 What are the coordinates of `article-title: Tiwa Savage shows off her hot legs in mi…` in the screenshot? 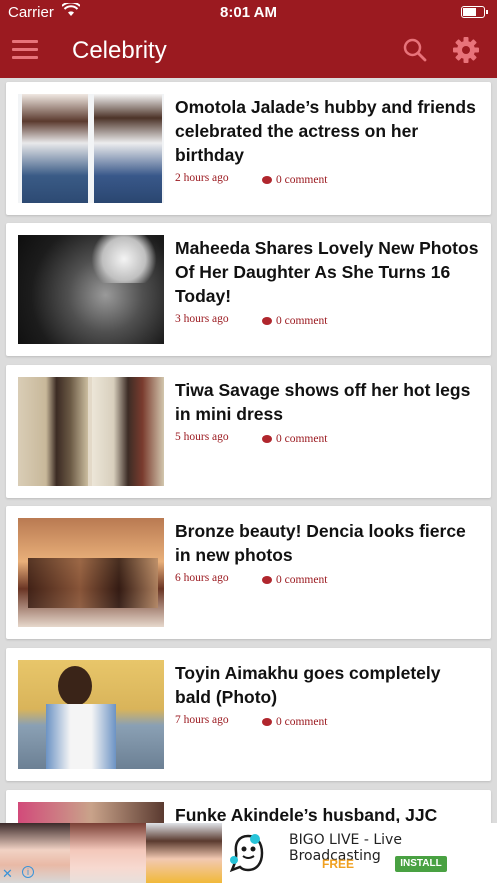 It's located at (323, 402).